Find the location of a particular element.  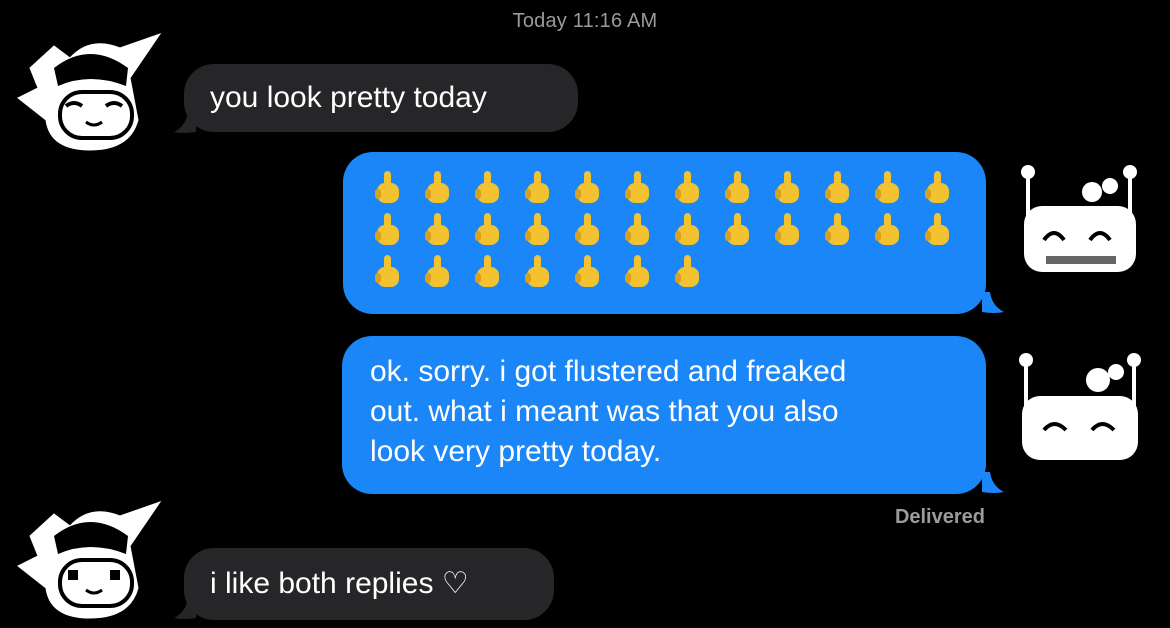

timestamp: Today 11:16 AM is located at coordinates (585, 21).